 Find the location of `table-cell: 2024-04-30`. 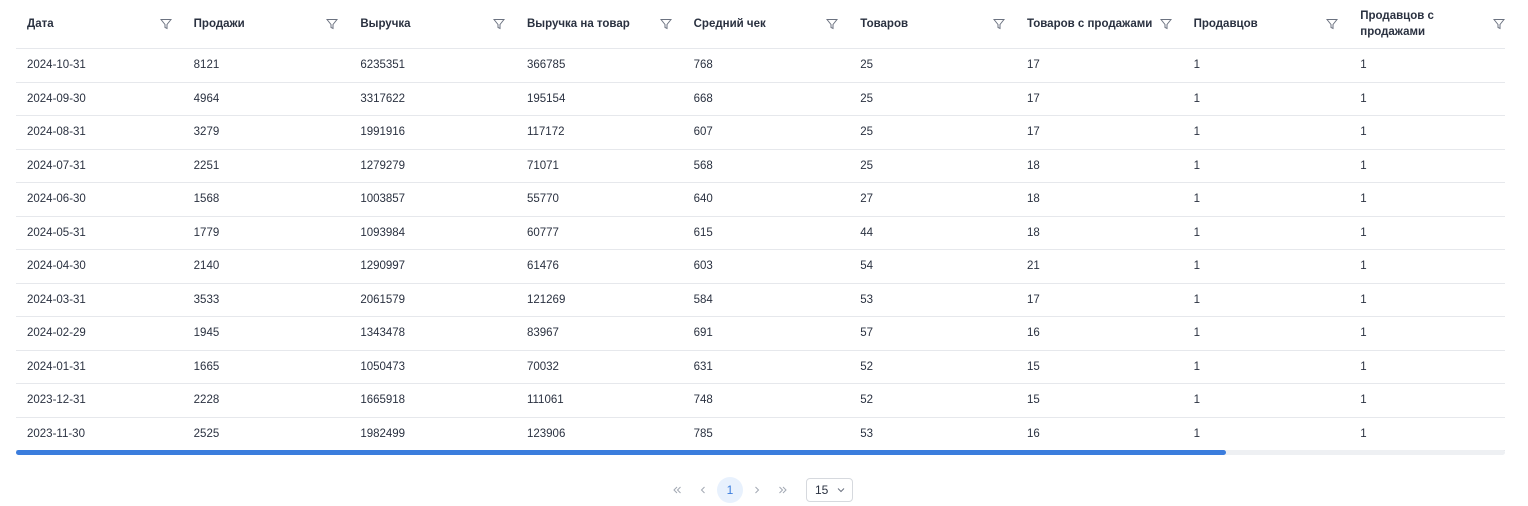

table-cell: 2024-04-30 is located at coordinates (56, 266).